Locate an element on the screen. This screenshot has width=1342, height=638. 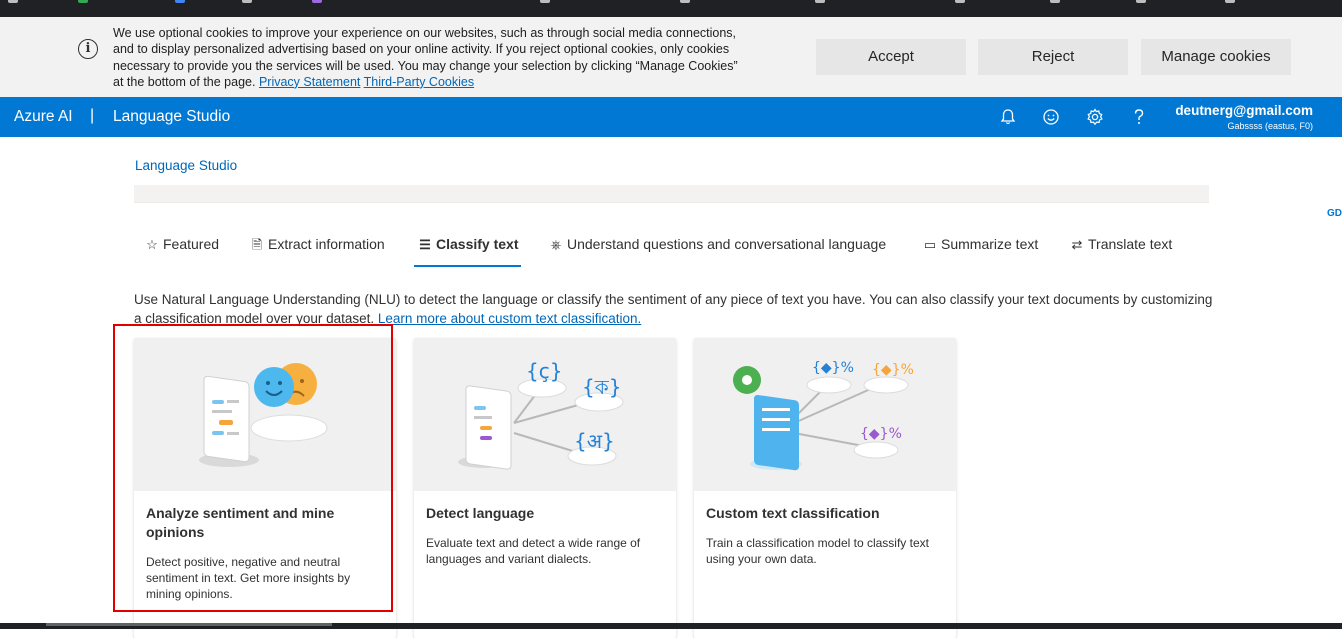
tab-label: Classify text is located at coordinates (477, 244).